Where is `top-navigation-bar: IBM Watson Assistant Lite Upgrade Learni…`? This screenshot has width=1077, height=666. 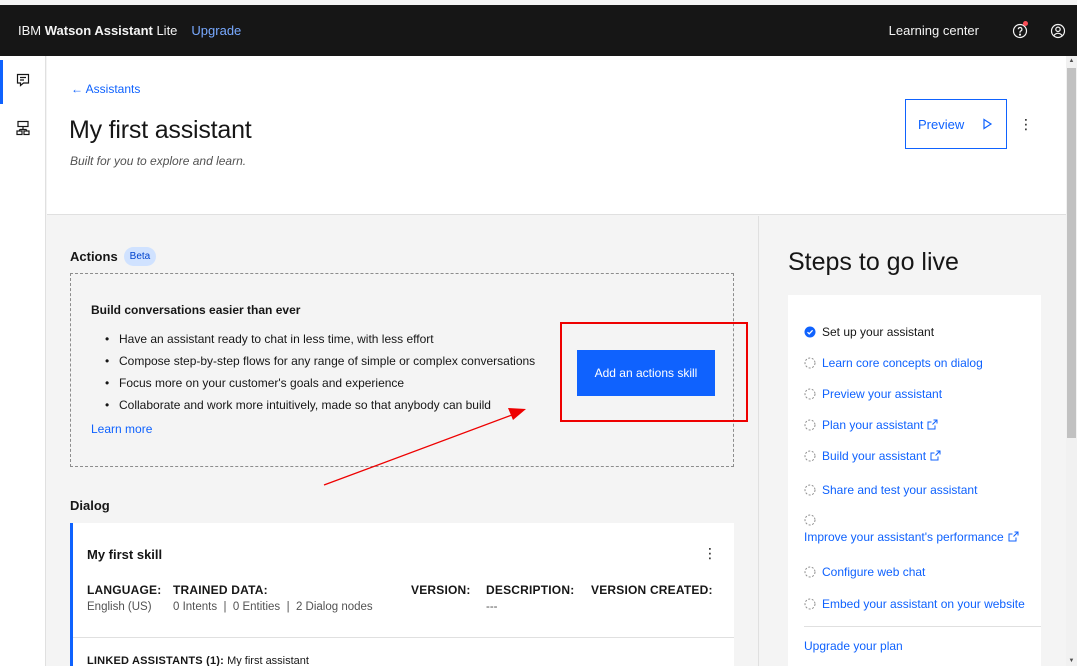 top-navigation-bar: IBM Watson Assistant Lite Upgrade Learni… is located at coordinates (538, 30).